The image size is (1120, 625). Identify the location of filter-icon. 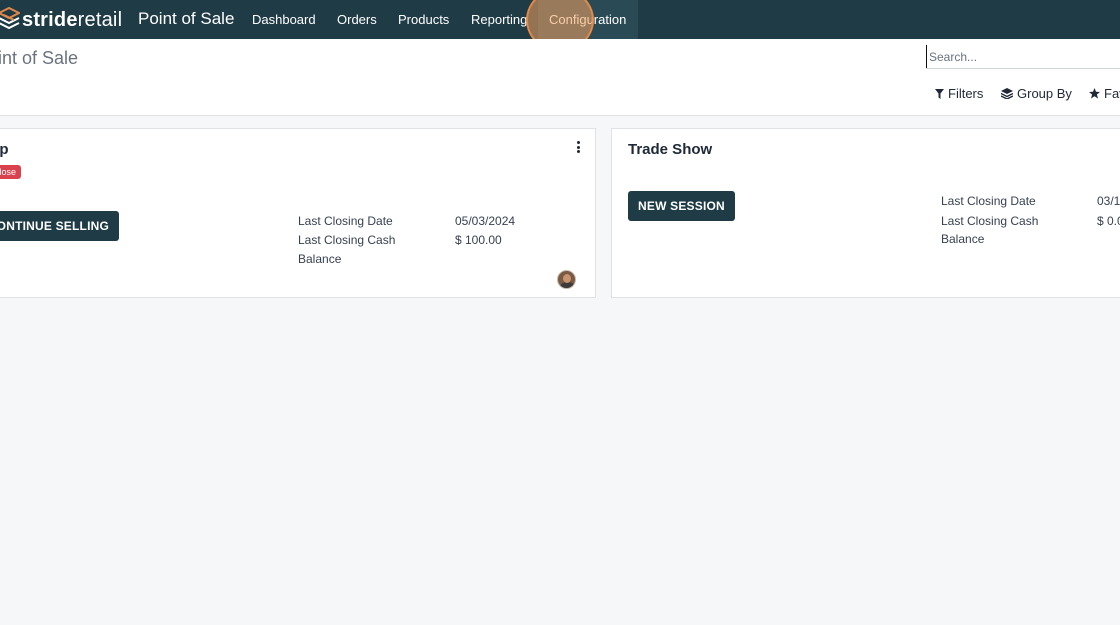
(939, 93).